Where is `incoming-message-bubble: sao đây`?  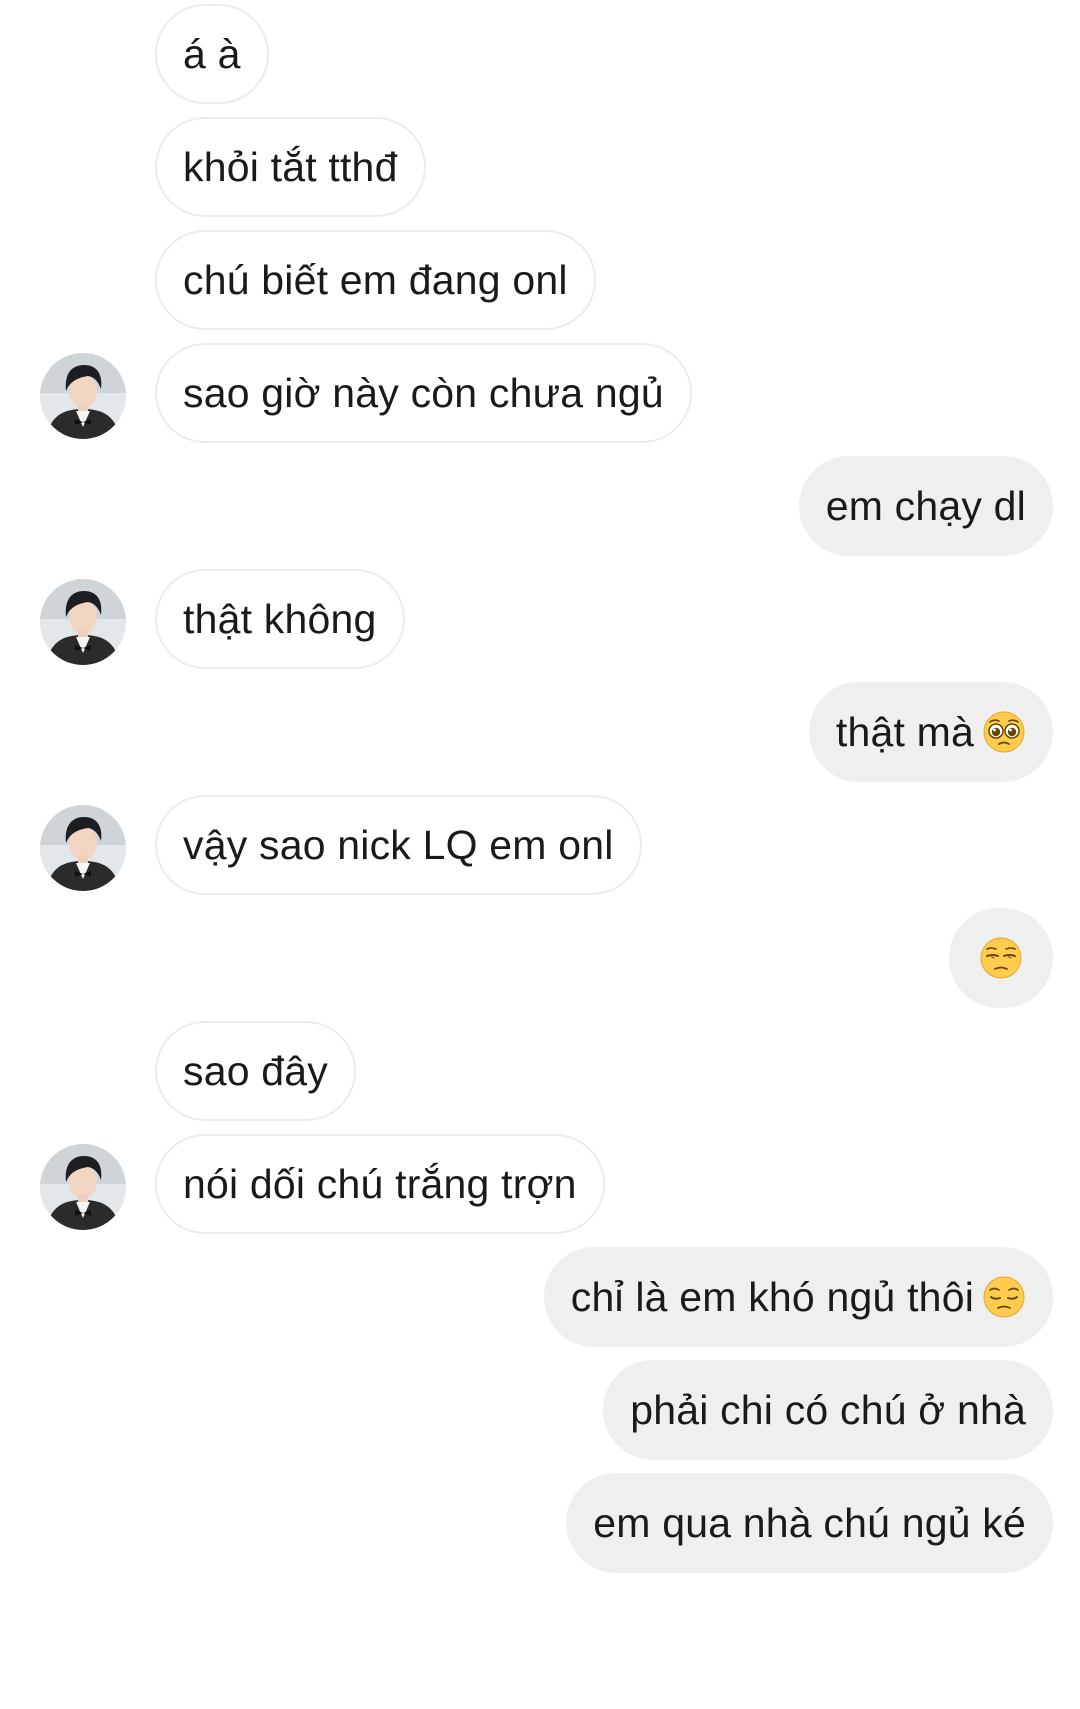
incoming-message-bubble: sao đây is located at coordinates (256, 1071).